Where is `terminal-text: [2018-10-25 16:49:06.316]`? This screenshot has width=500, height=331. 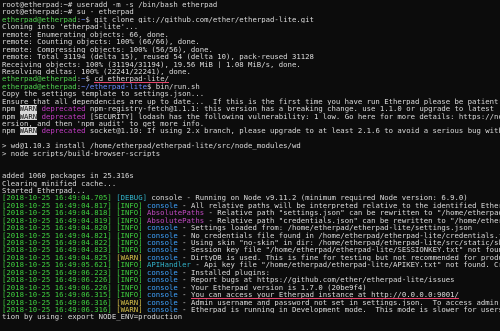
terminal-text: [2018-10-25 16:49:06.316] is located at coordinates (59, 309).